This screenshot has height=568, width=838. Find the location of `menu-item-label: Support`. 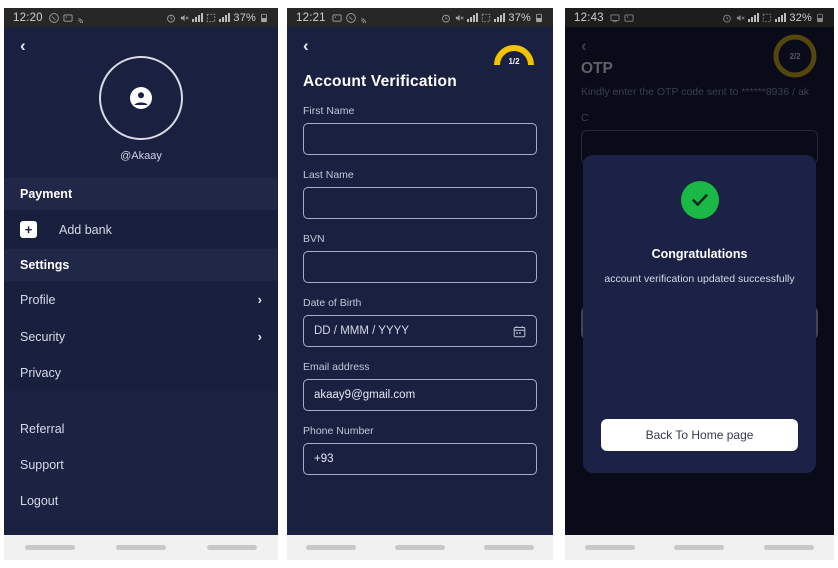

menu-item-label: Support is located at coordinates (42, 465).